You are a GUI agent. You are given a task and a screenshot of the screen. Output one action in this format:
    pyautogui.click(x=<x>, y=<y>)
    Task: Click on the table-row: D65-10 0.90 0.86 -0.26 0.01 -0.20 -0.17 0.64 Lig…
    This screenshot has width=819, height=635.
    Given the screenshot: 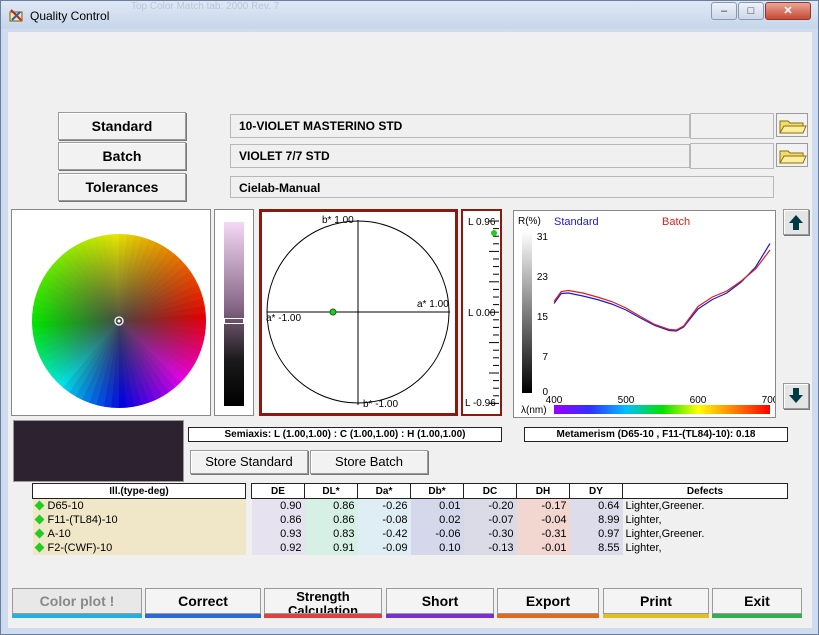 What is the action you would take?
    pyautogui.click(x=410, y=505)
    